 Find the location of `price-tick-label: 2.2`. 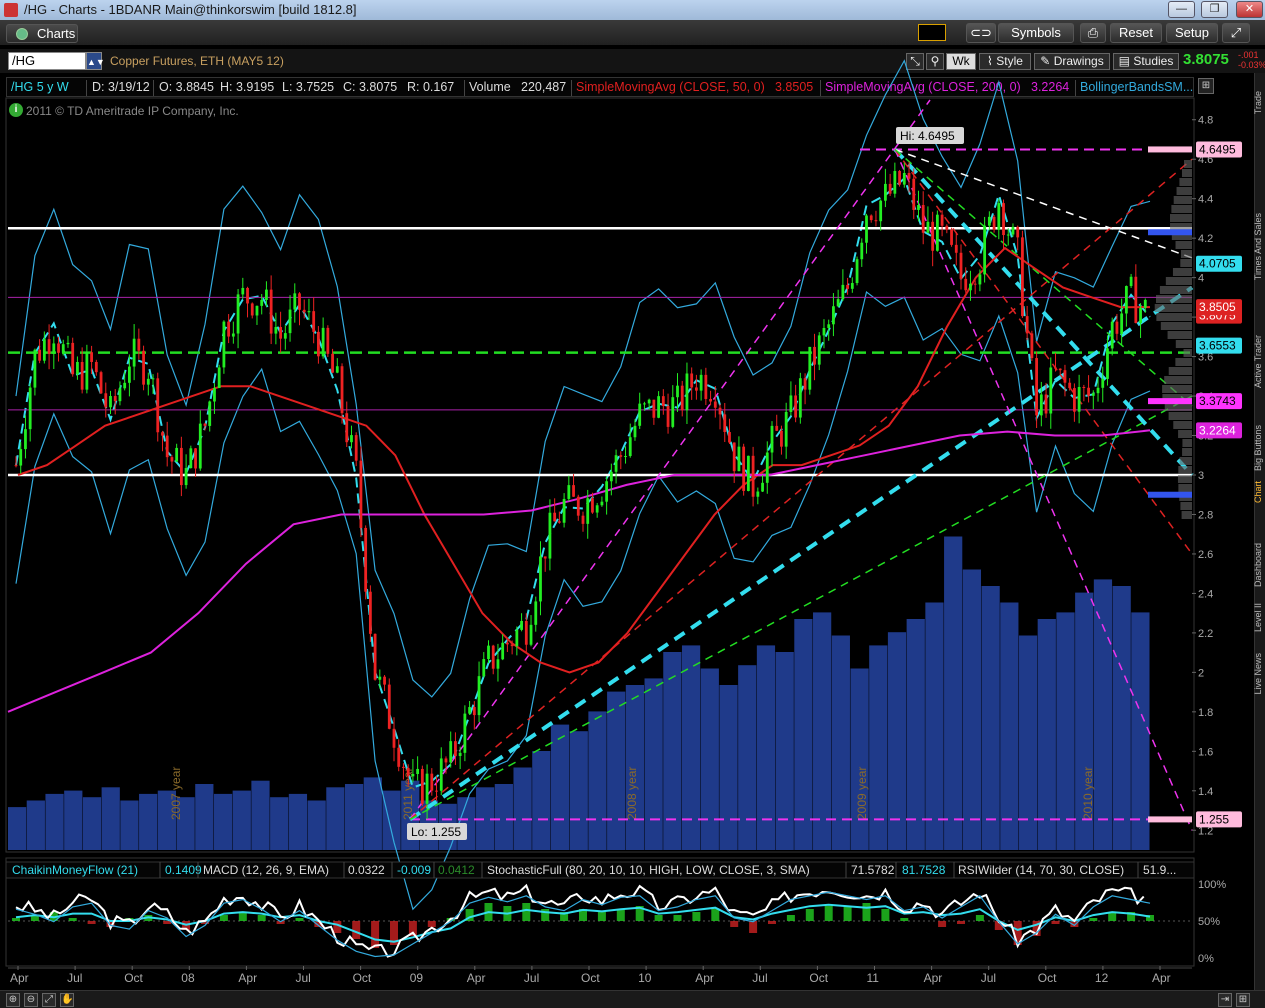

price-tick-label: 2.2 is located at coordinates (1205, 634).